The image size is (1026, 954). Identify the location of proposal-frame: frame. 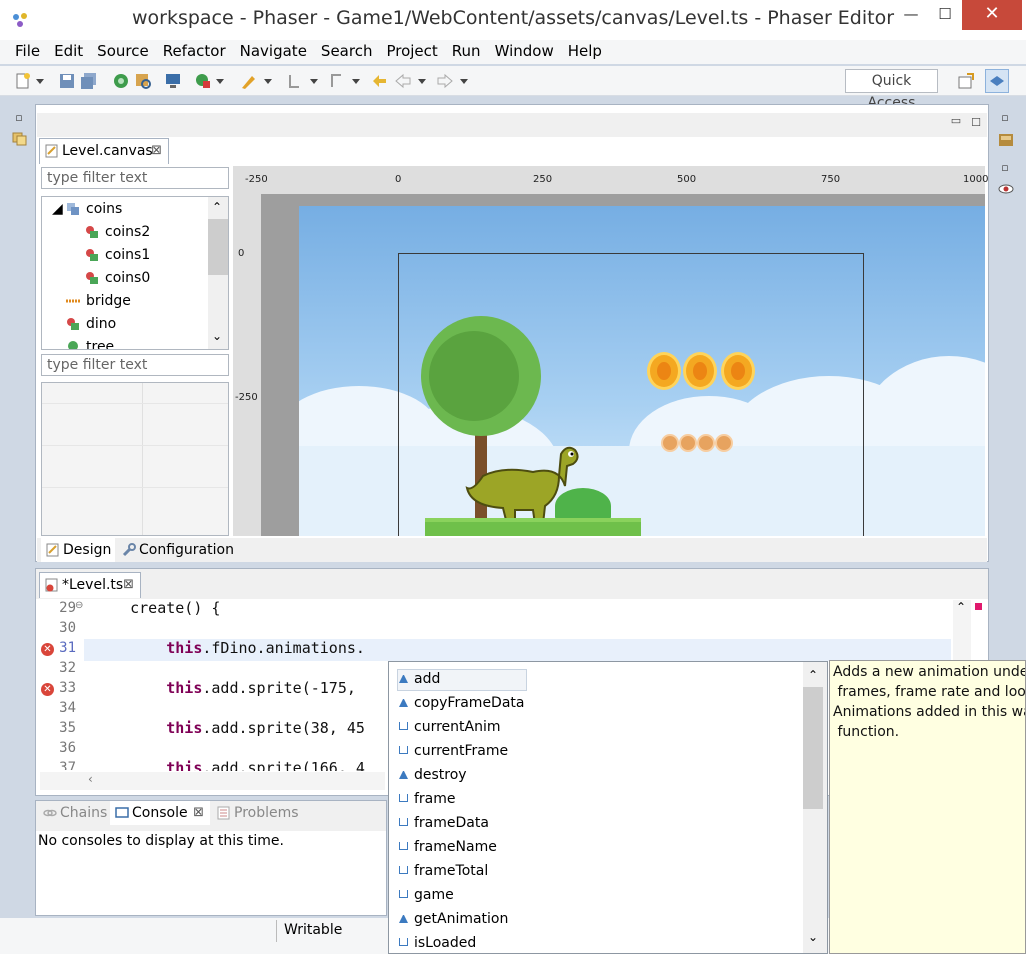
(427, 800).